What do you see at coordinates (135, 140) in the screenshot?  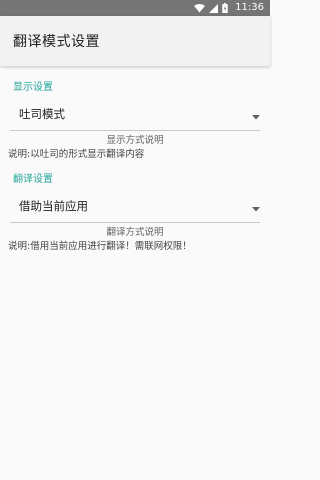 I see `display-description-title: 显示方式说明` at bounding box center [135, 140].